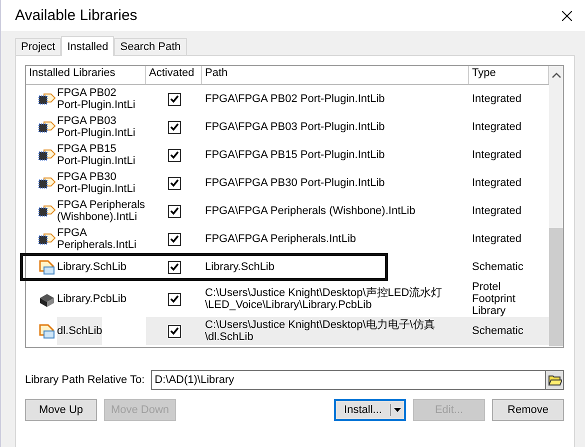 This screenshot has height=447, width=585. What do you see at coordinates (150, 46) in the screenshot?
I see `tab: Search Path` at bounding box center [150, 46].